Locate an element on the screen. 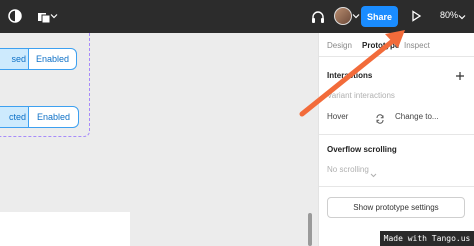  interaction-trigger: Hover is located at coordinates (337, 116).